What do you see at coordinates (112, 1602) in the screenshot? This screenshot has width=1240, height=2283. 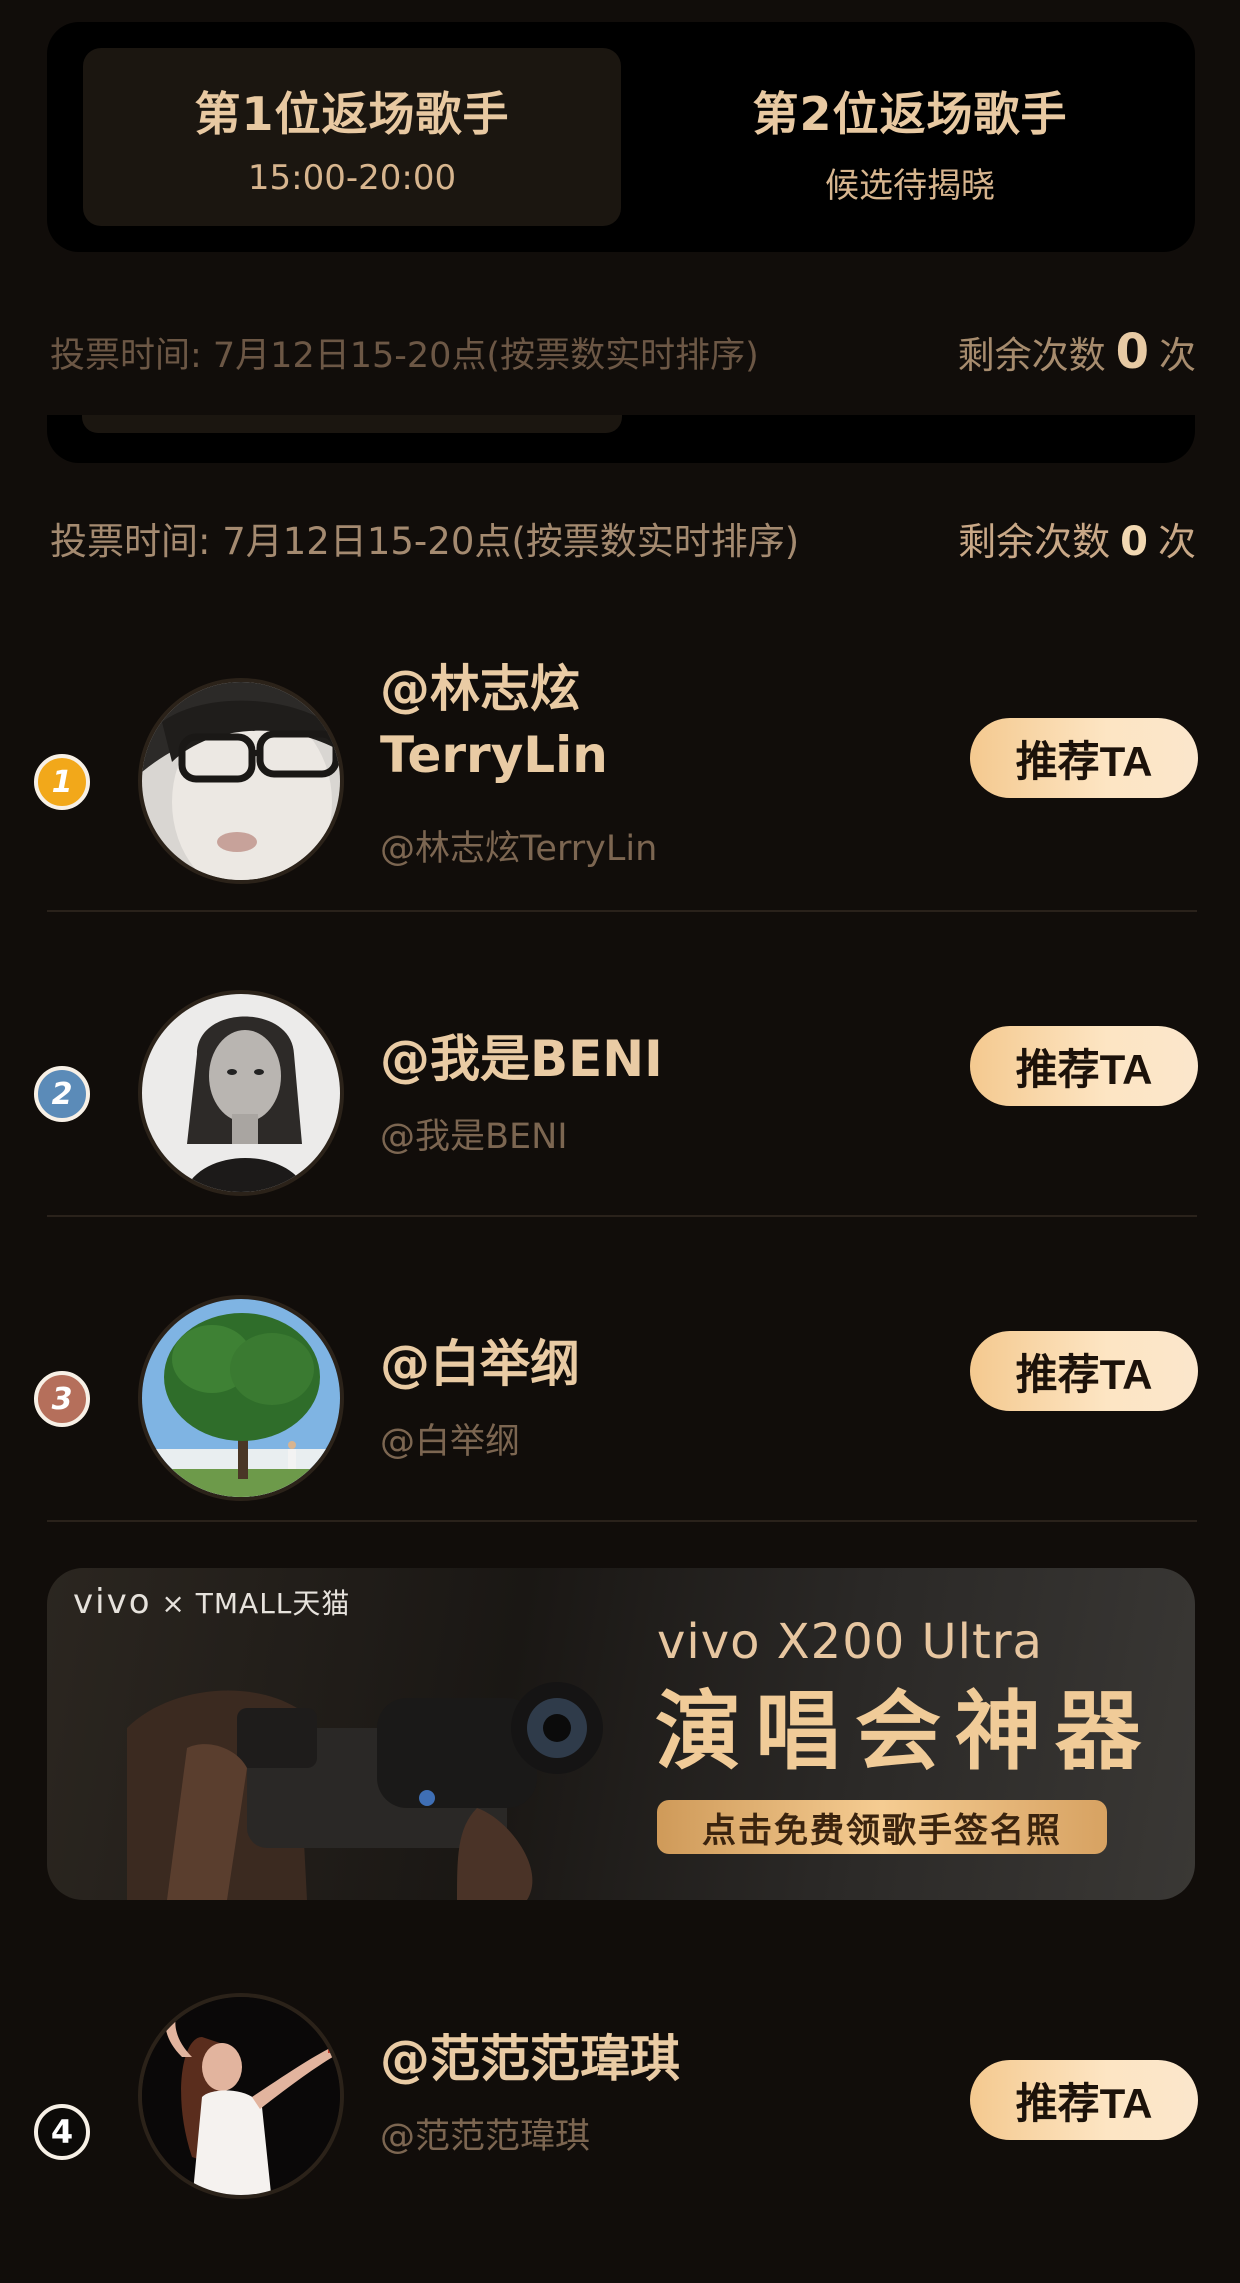 I see `brand-vivo: vivo` at bounding box center [112, 1602].